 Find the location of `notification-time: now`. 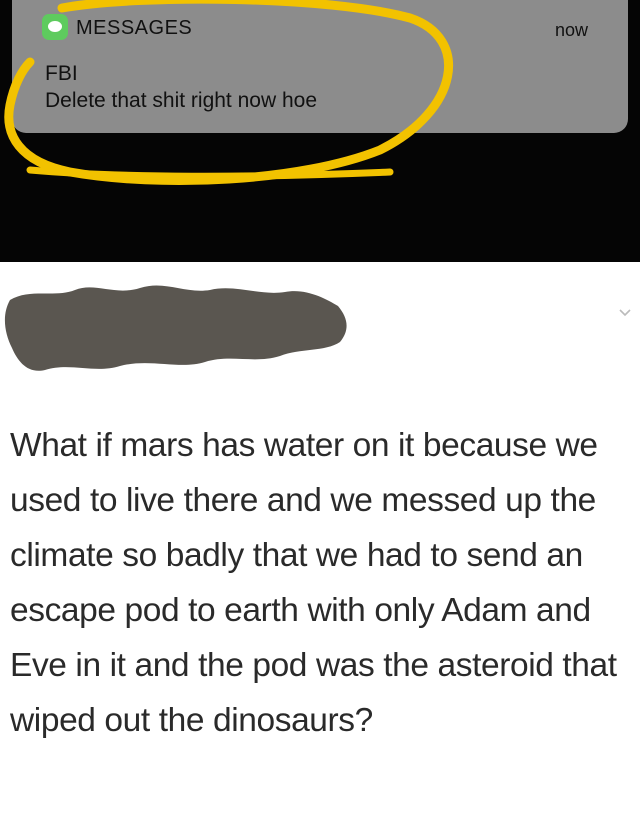

notification-time: now is located at coordinates (571, 30).